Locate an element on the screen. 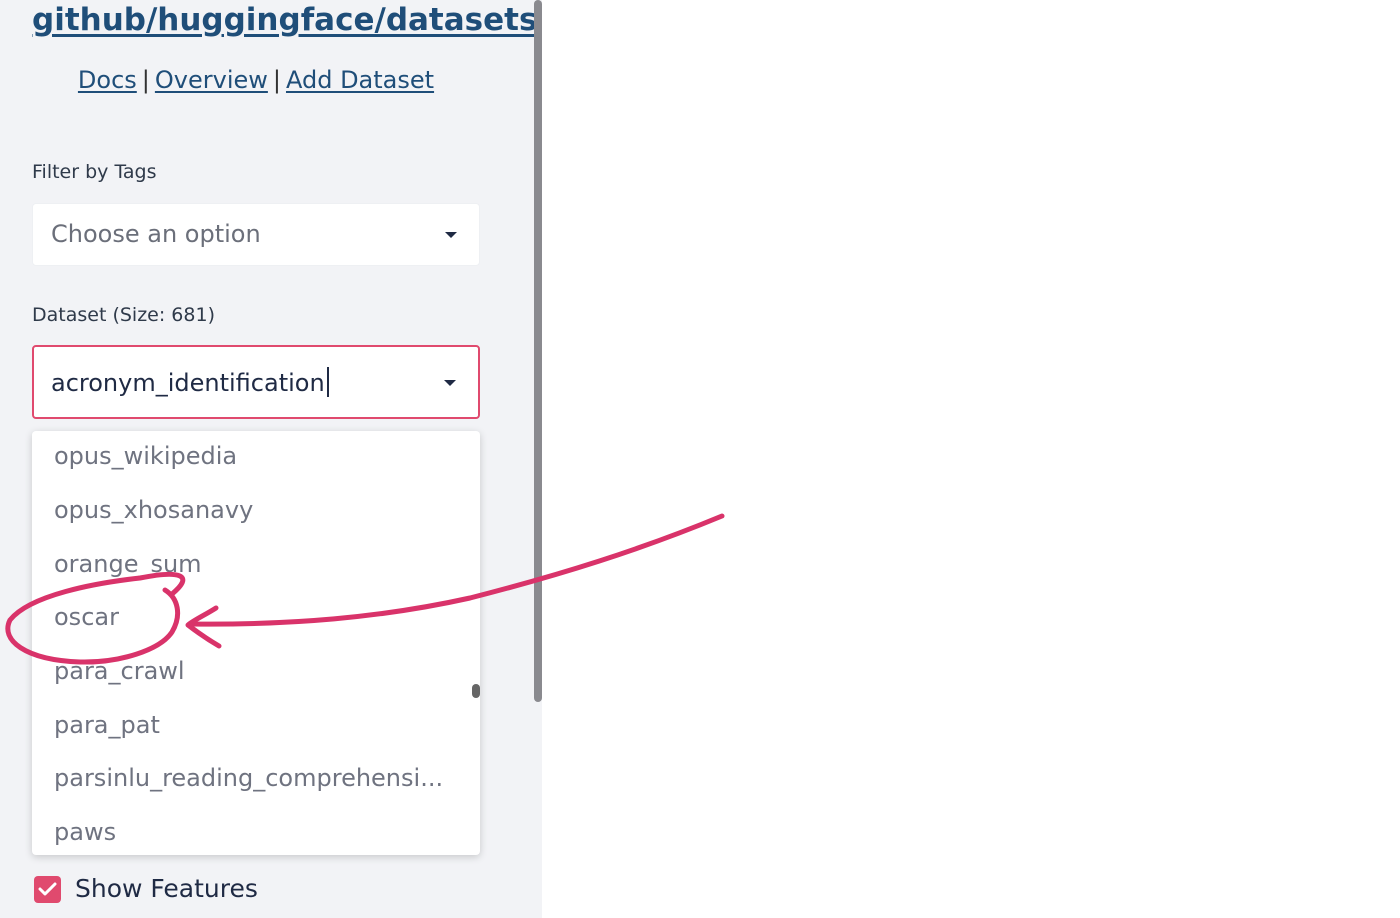  show-features-label: Show Features is located at coordinates (166, 888).